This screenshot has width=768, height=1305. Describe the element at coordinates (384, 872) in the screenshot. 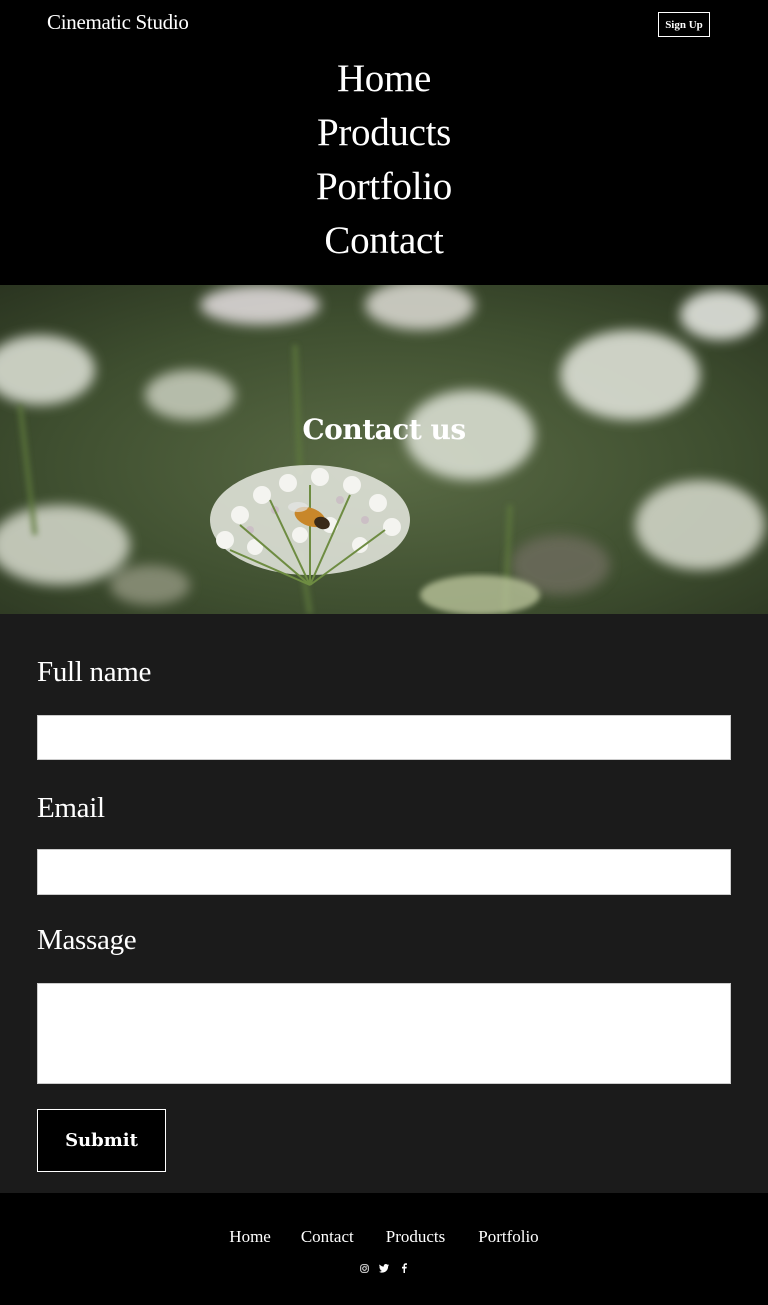

I see `email-field` at that location.